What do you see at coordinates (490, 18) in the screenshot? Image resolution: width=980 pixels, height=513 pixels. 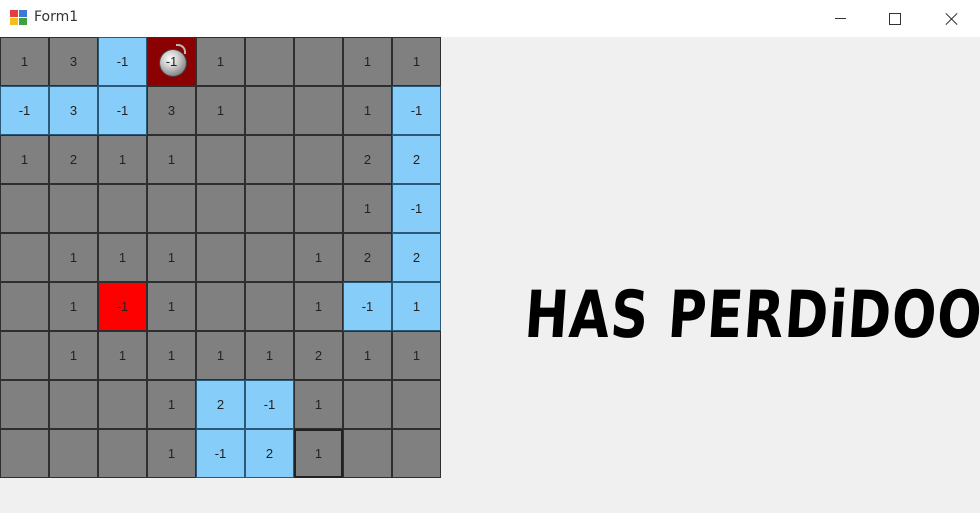 I see `title-bar: Form1` at bounding box center [490, 18].